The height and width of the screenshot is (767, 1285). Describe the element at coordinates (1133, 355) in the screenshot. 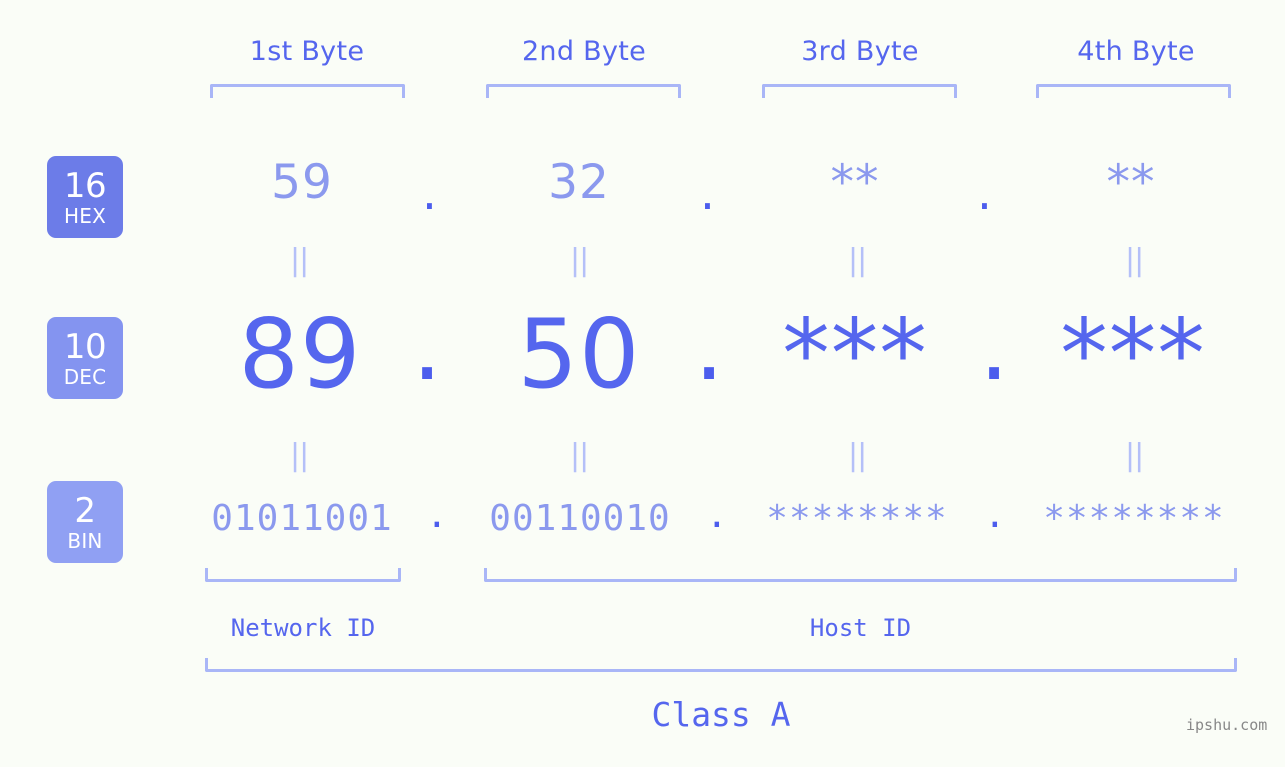

I see `dec-byte-4: ***` at that location.